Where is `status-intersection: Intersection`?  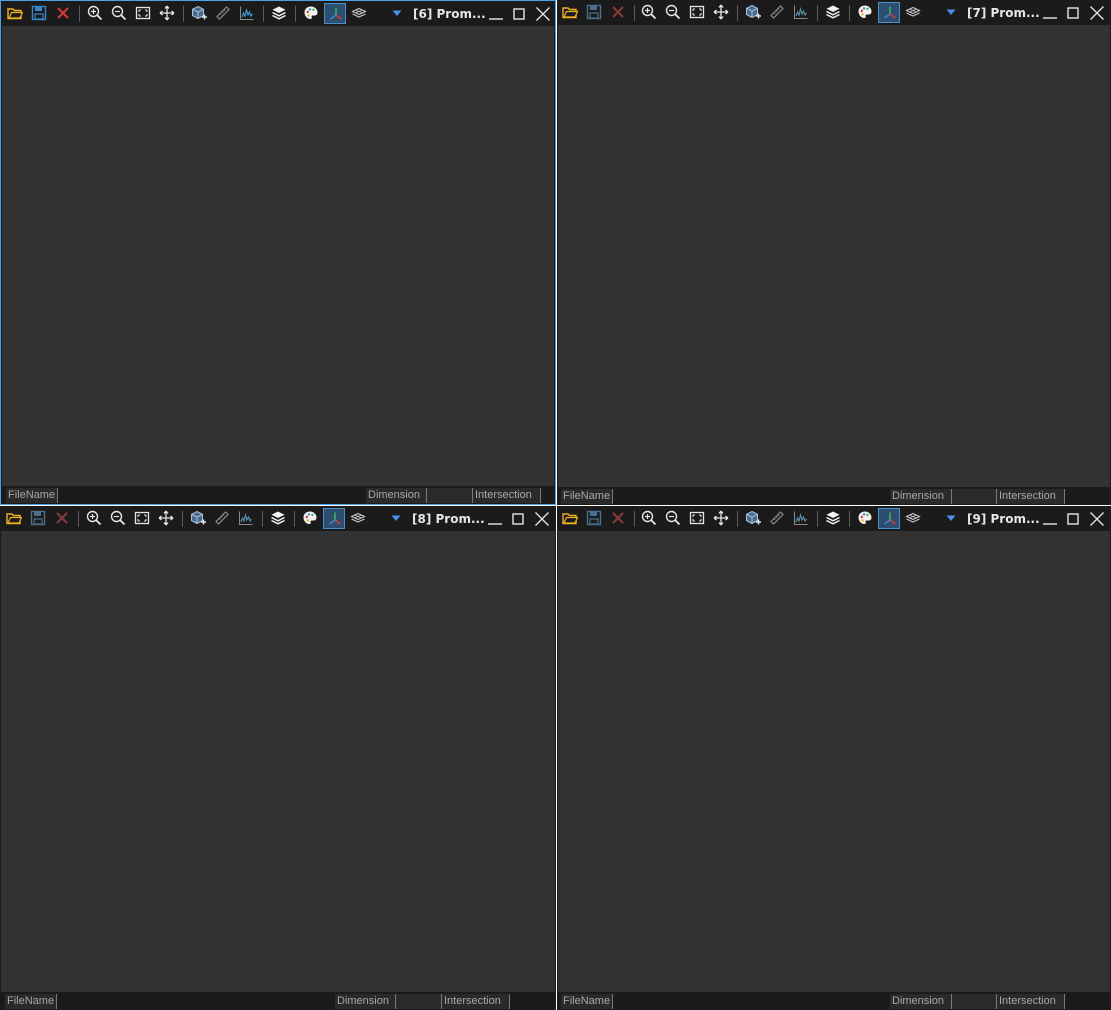 status-intersection: Intersection is located at coordinates (1031, 496).